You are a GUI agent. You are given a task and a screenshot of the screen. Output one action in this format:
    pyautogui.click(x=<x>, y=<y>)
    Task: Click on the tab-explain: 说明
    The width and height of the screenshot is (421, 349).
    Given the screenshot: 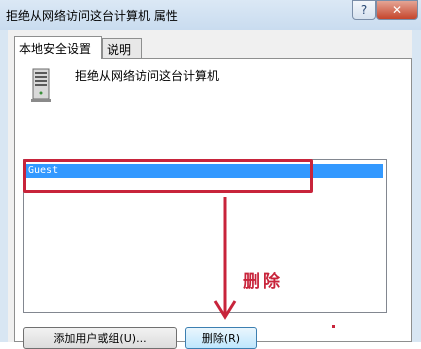 What is the action you would take?
    pyautogui.click(x=122, y=48)
    